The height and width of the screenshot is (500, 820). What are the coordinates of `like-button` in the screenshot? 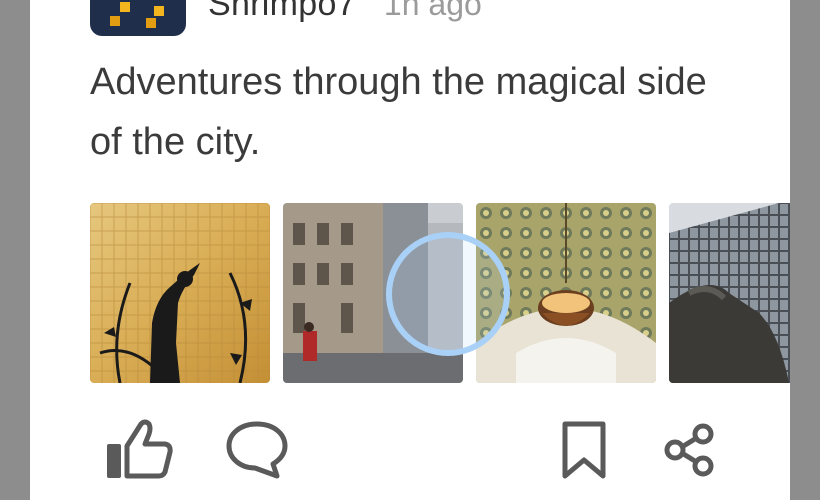 It's located at (140, 450).